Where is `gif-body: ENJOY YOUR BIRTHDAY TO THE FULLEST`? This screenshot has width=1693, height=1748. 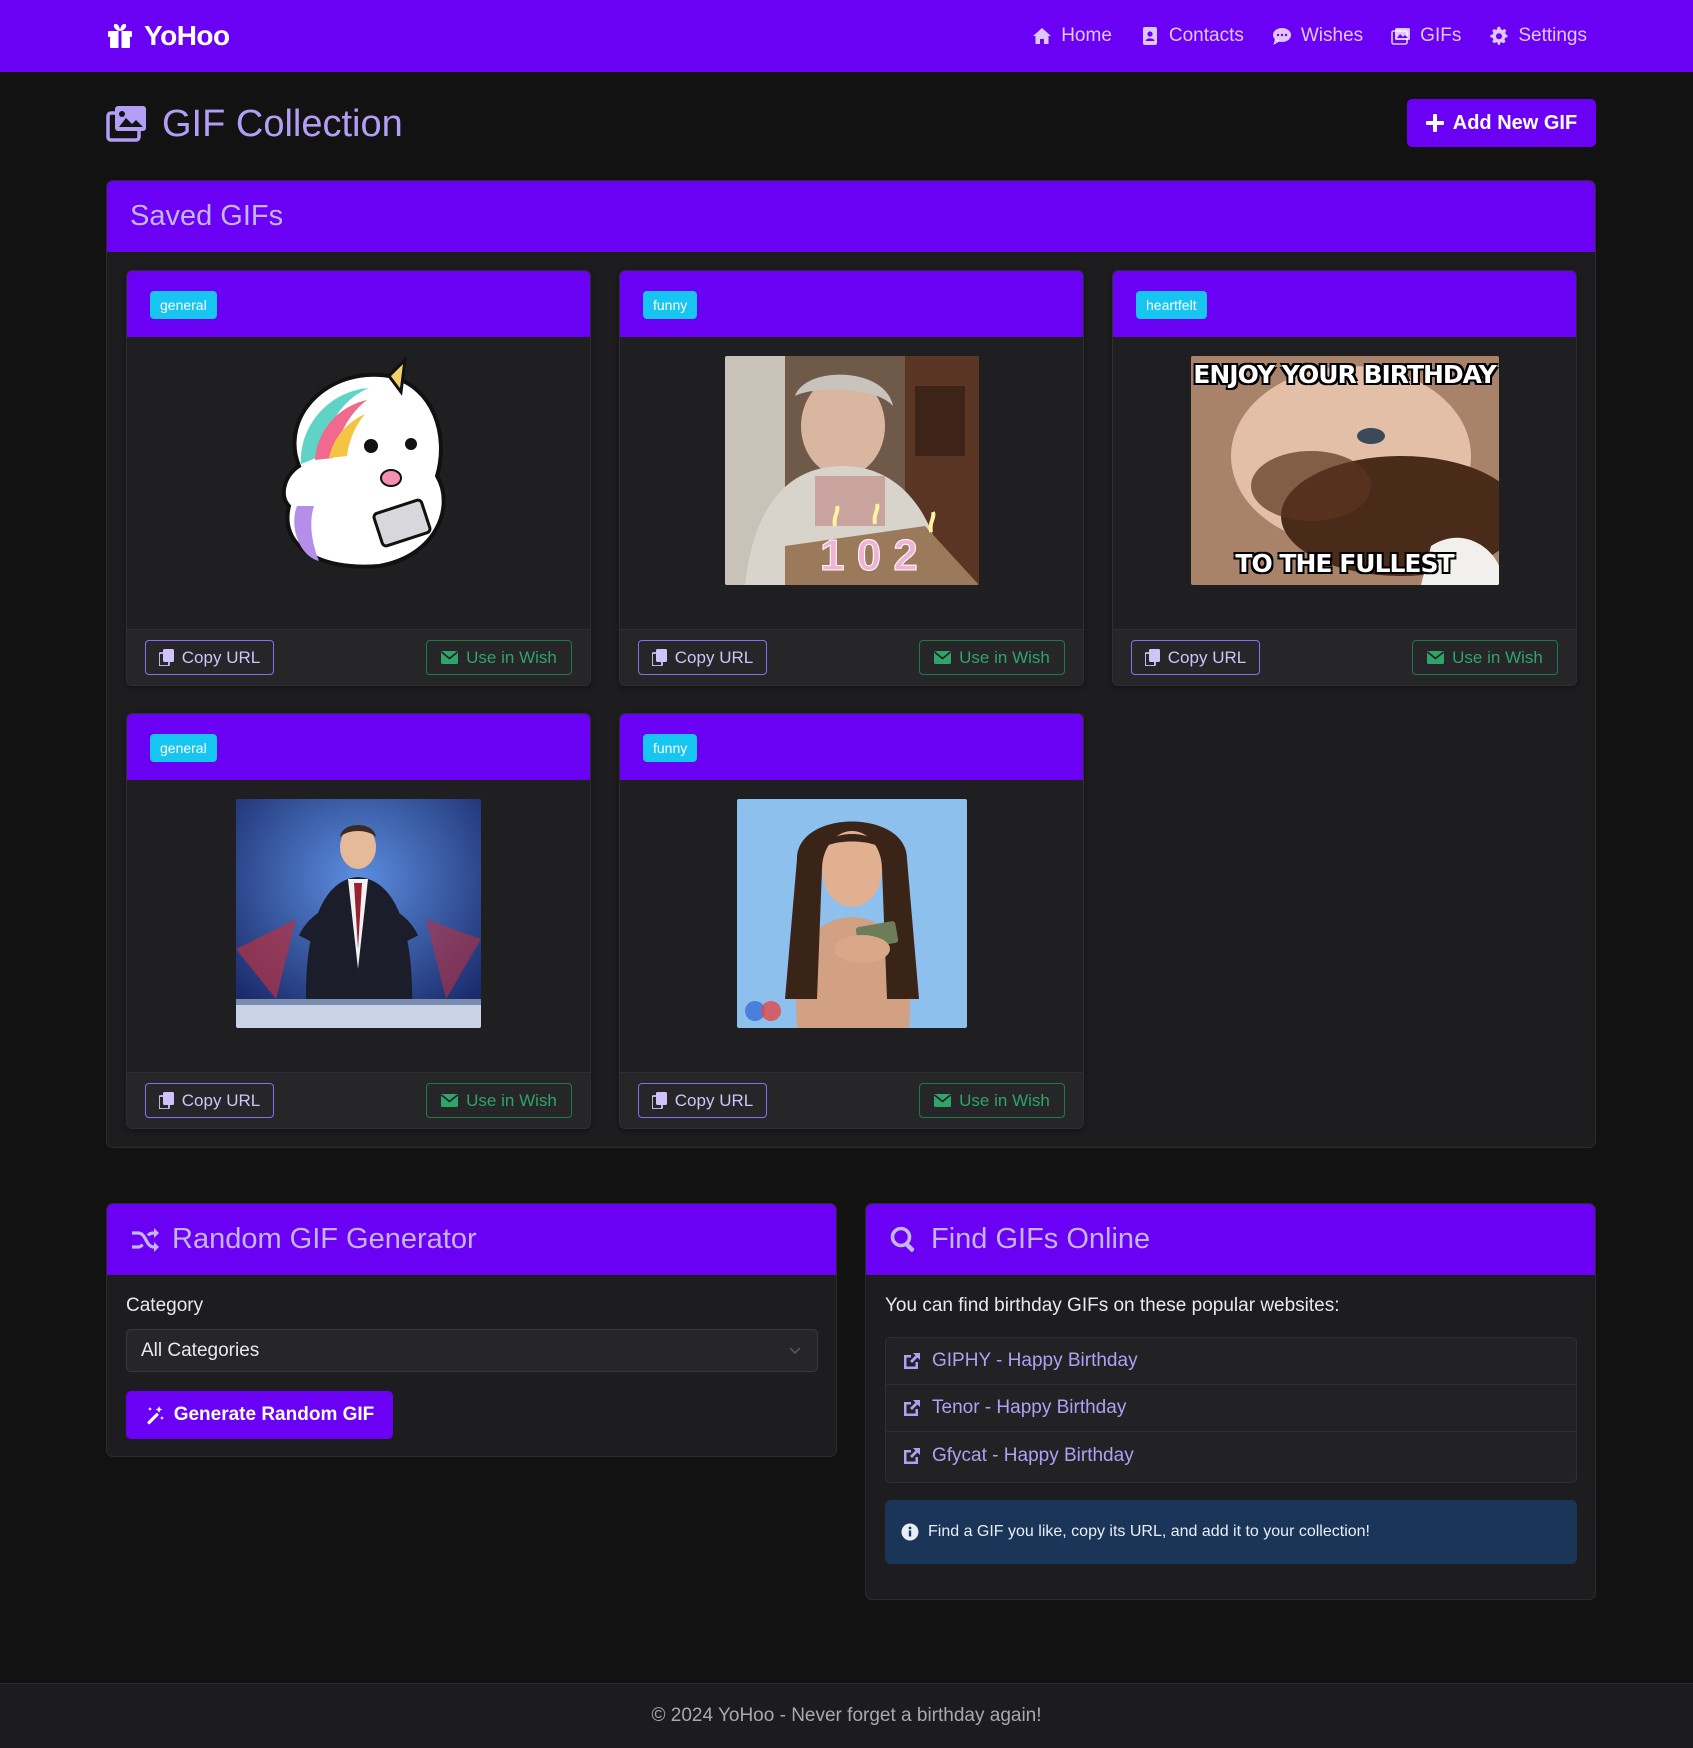
gif-body: ENJOY YOUR BIRTHDAY TO THE FULLEST is located at coordinates (1344, 483).